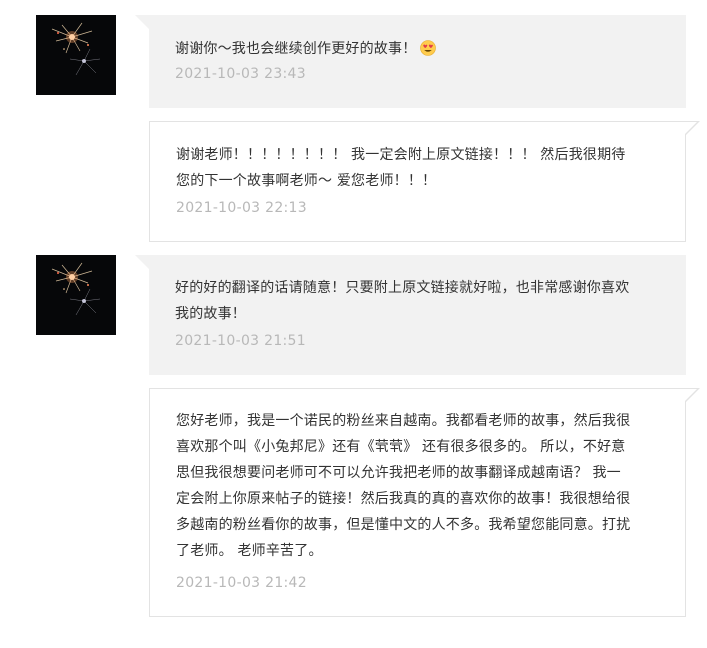  I want to click on smiling-face-with-heart-eyes-emoji, so click(428, 48).